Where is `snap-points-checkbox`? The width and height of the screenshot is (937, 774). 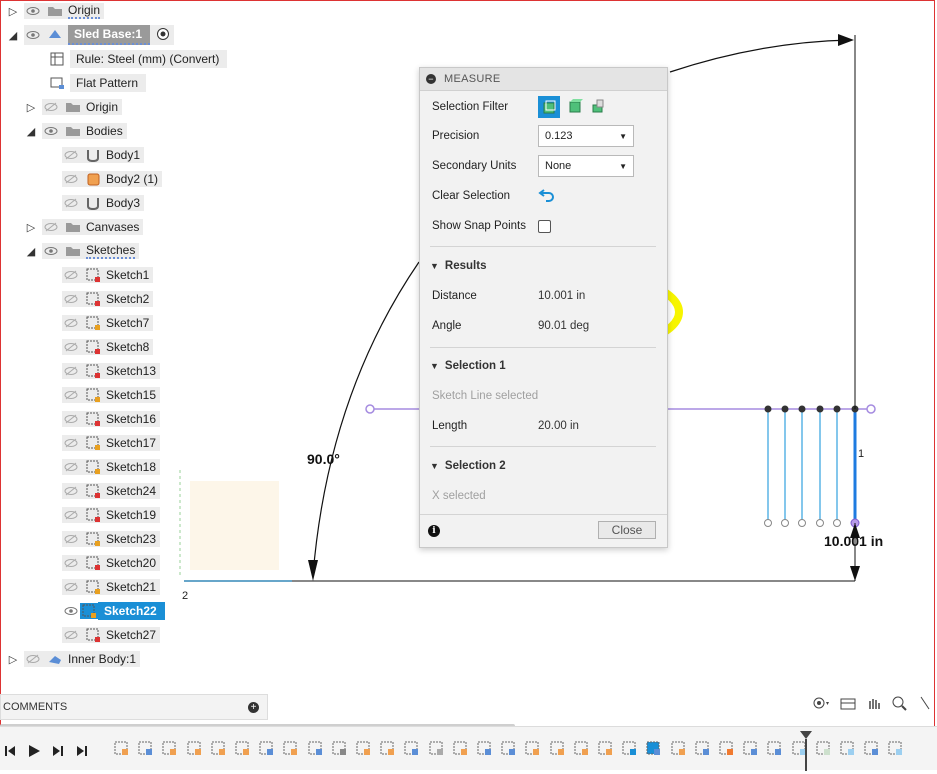 snap-points-checkbox is located at coordinates (544, 226).